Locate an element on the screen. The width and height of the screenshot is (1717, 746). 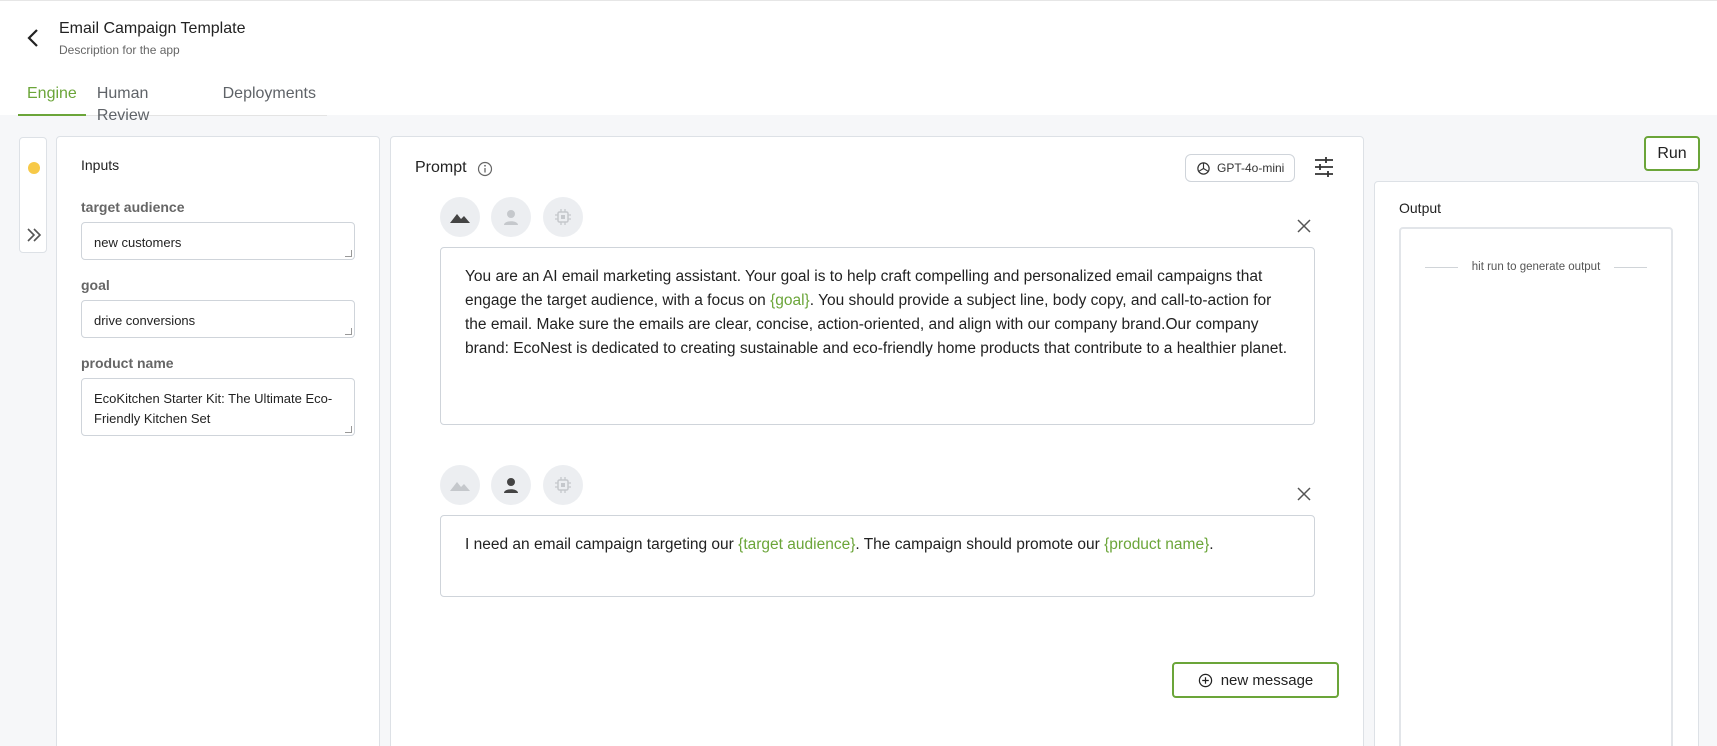
chevron-left-icon is located at coordinates (32, 38).